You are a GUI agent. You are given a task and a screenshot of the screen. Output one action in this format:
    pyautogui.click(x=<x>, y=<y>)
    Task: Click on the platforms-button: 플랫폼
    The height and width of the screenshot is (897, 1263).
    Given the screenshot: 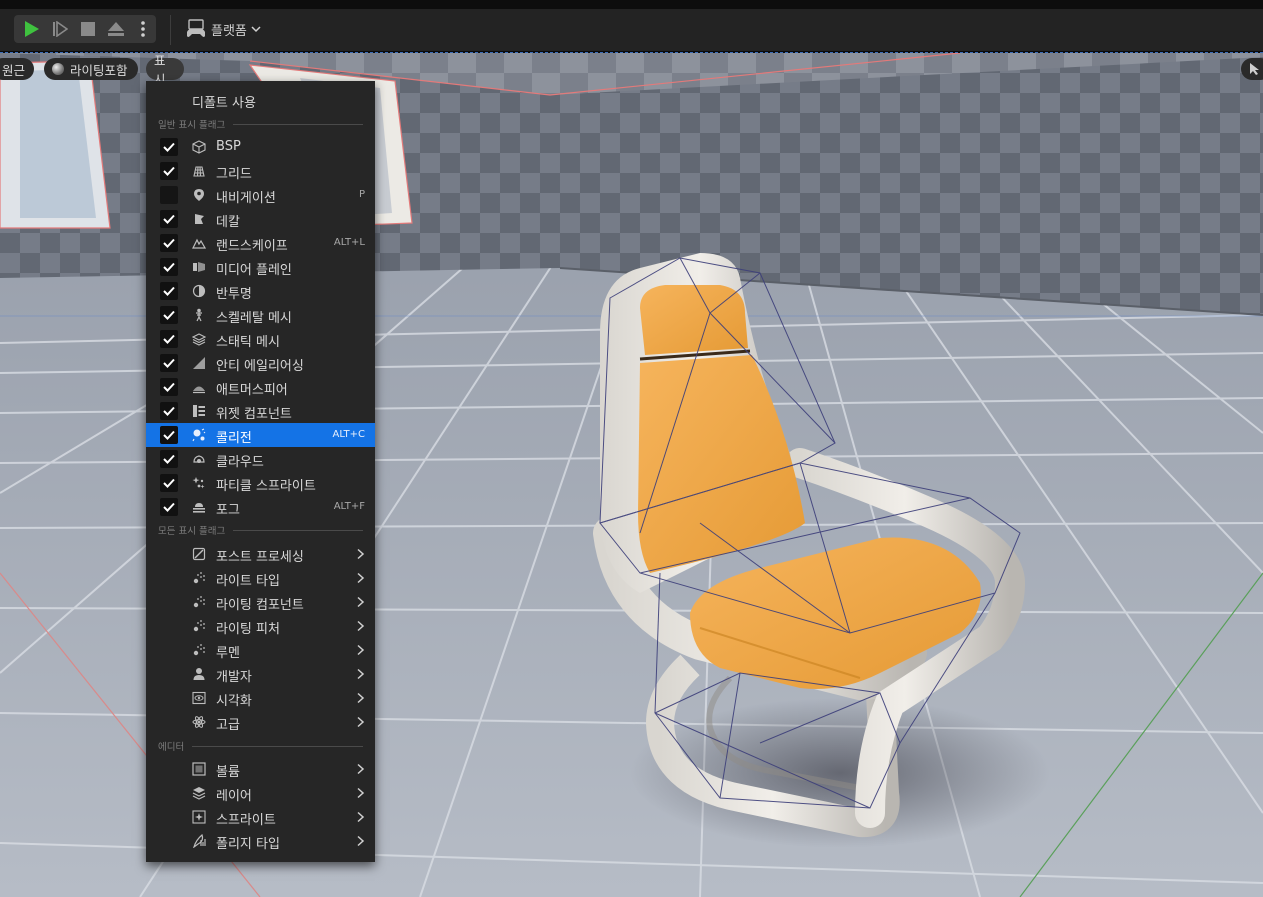 What is the action you would take?
    pyautogui.click(x=223, y=29)
    